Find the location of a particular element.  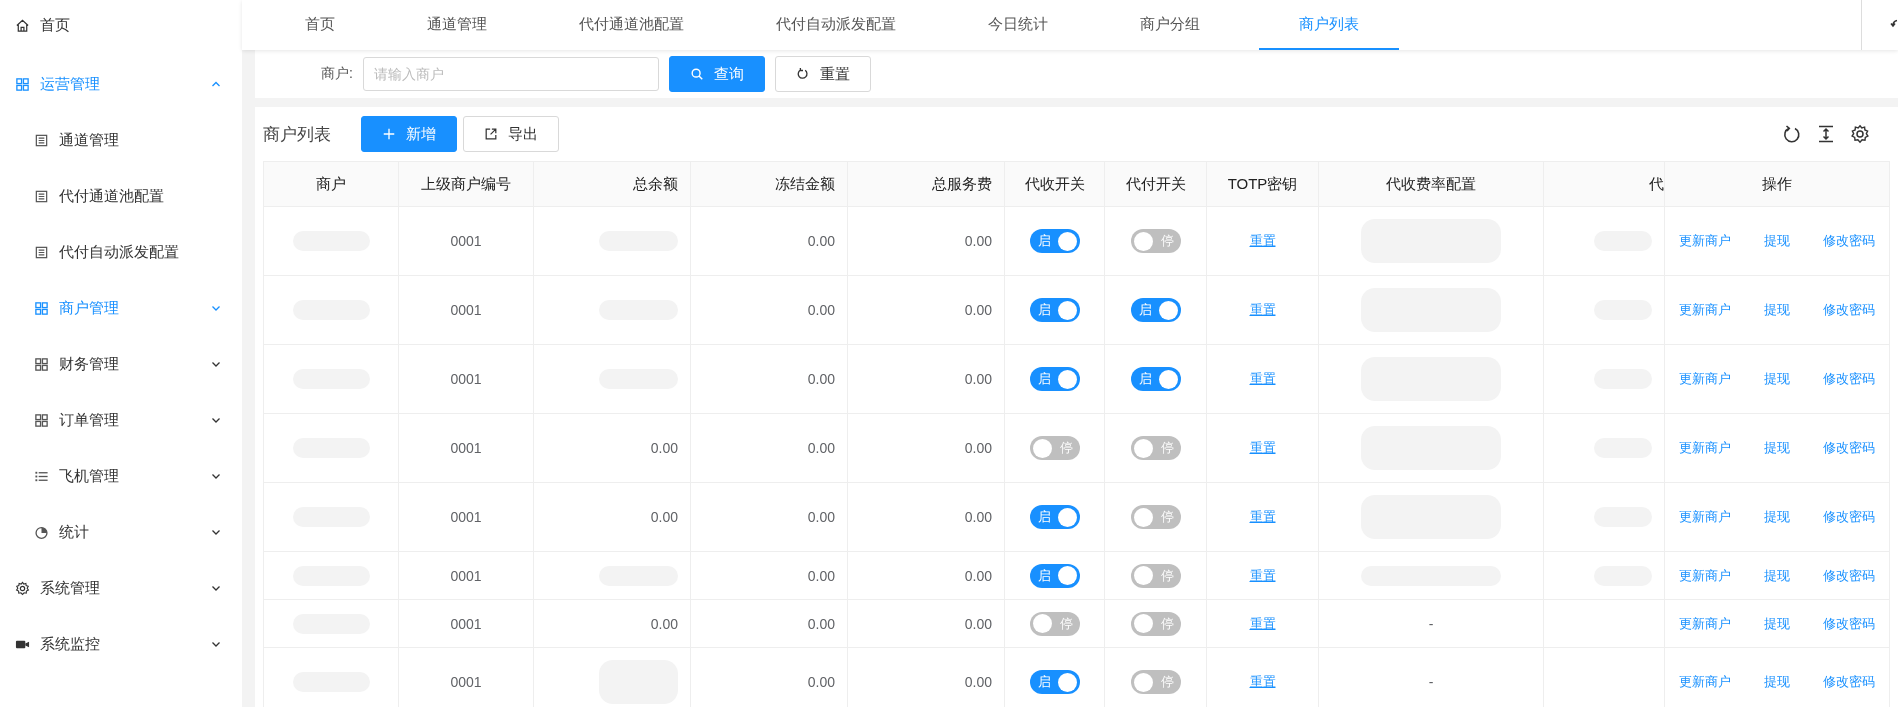

column-header: 冻结金额 is located at coordinates (769, 184).